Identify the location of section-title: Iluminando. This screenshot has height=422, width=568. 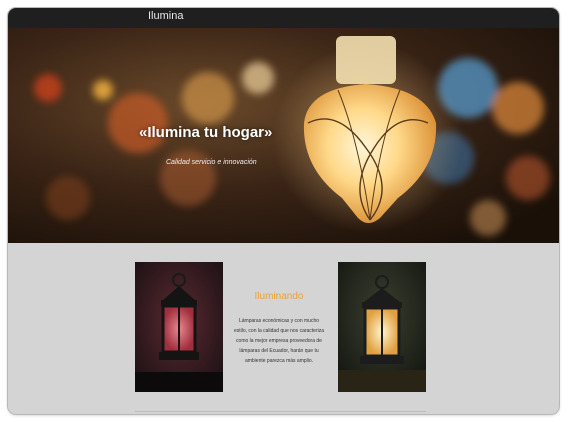
(279, 296).